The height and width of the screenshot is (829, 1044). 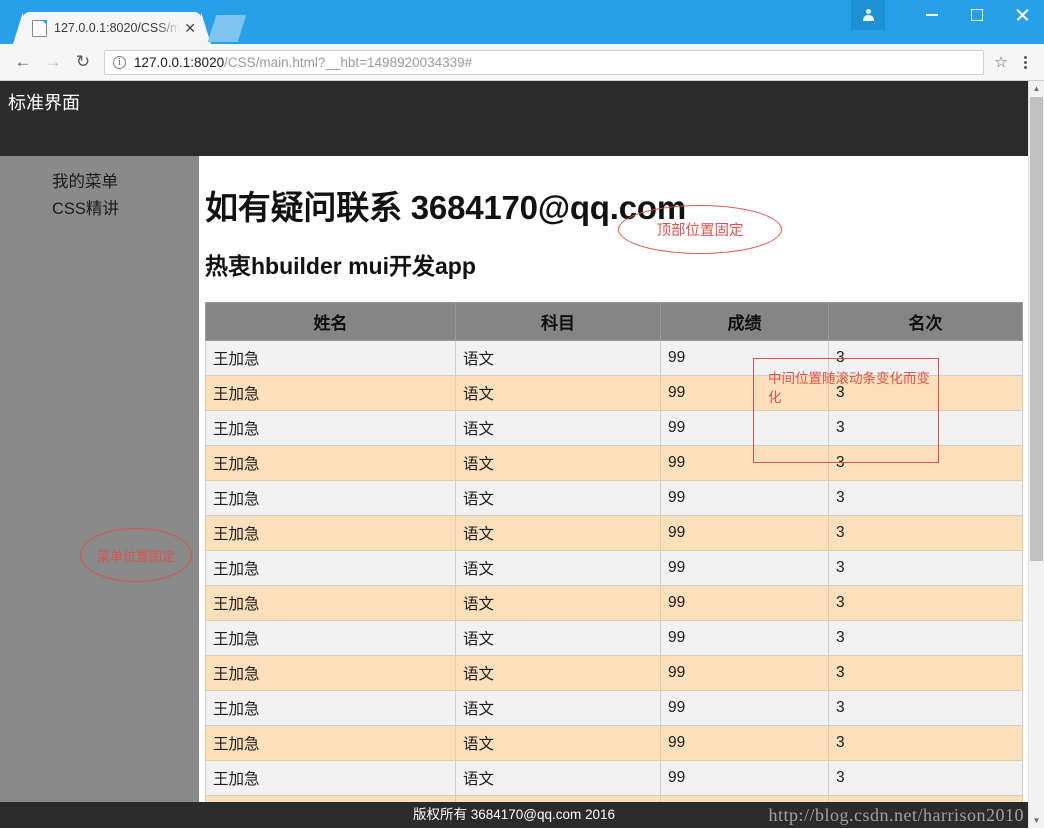 I want to click on column-header-score: 成绩, so click(x=744, y=321).